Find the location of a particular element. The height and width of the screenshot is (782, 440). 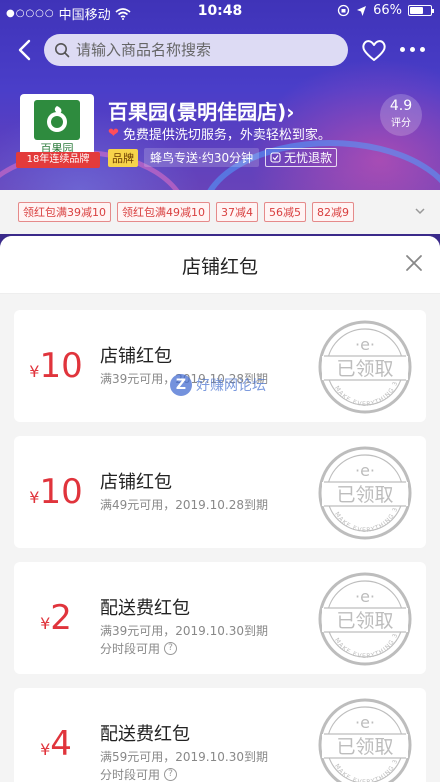

coupon-conditions: 满39元可用，2019.10.30到期 is located at coordinates (184, 631).